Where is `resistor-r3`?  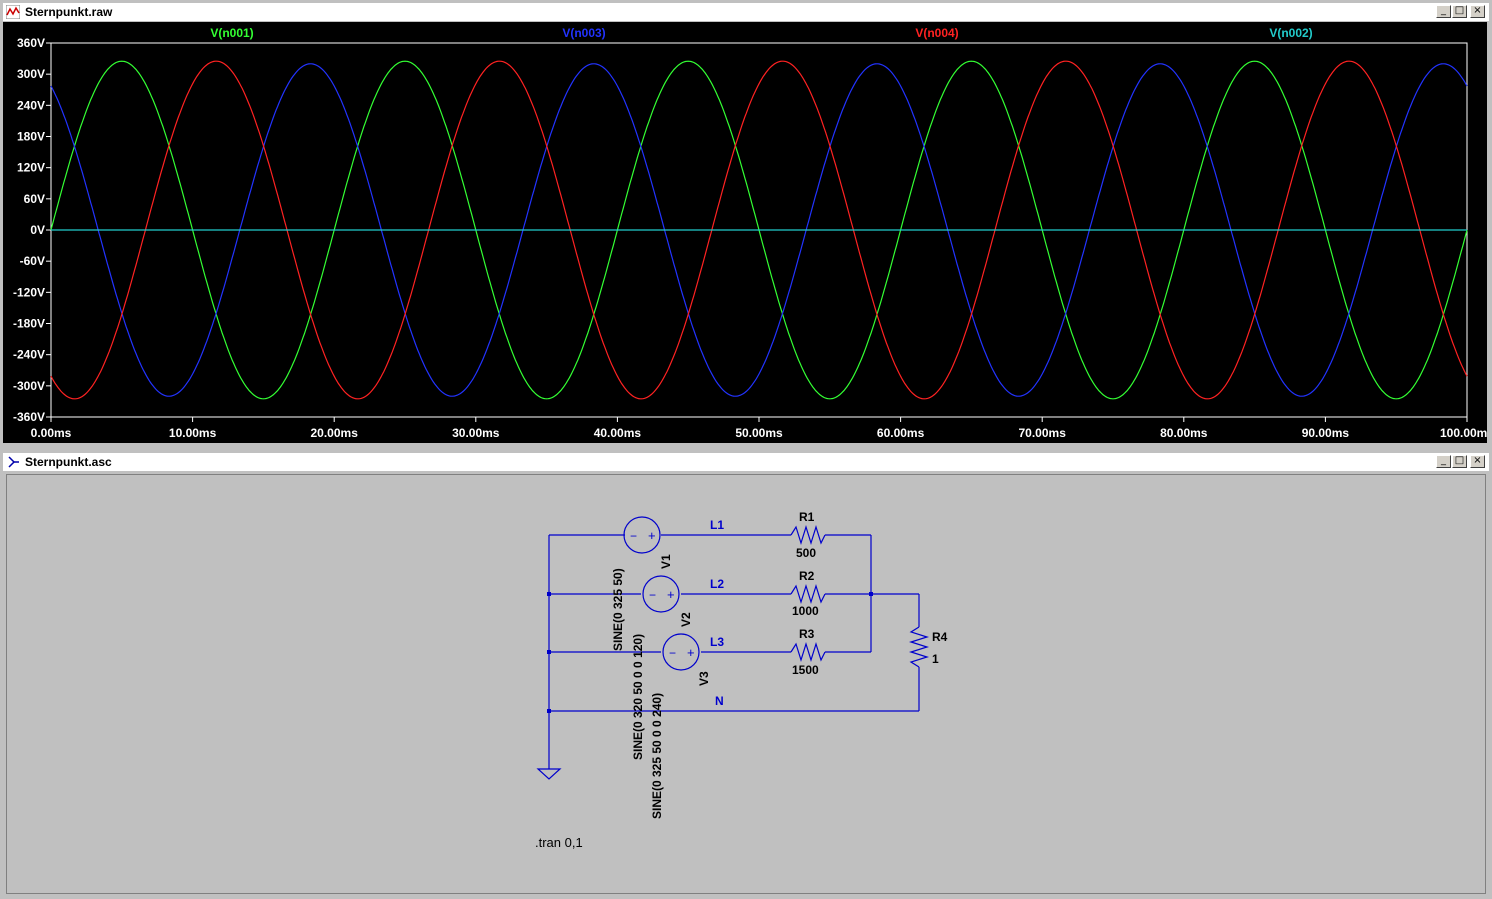
resistor-r3 is located at coordinates (808, 652).